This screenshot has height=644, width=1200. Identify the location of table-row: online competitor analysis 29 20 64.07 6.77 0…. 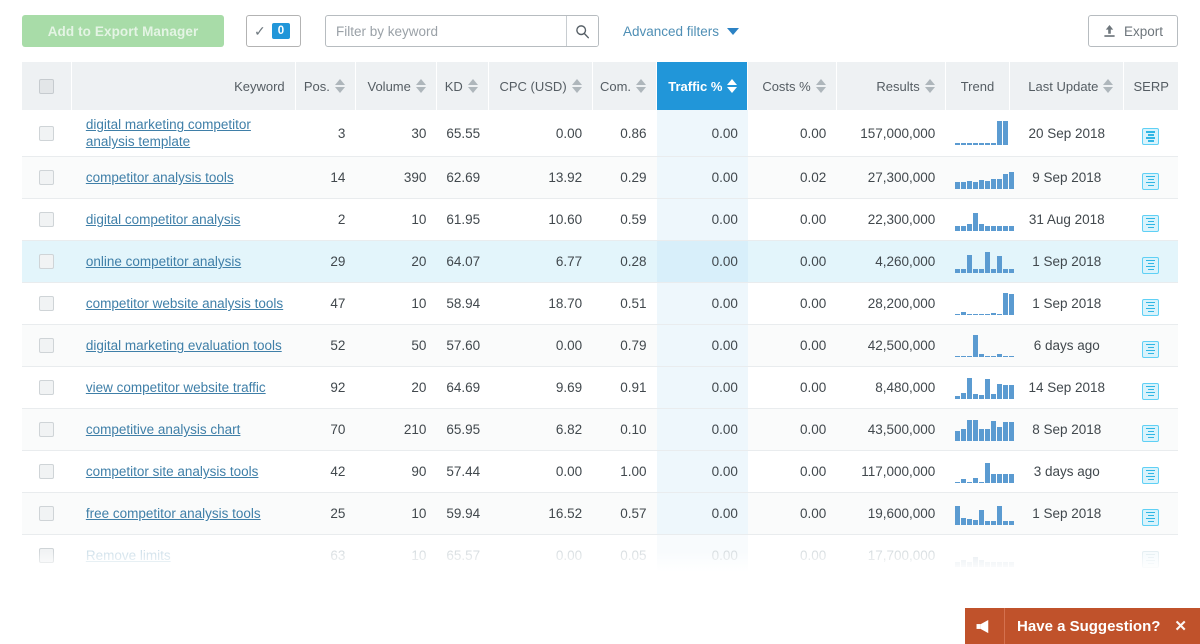
(600, 261).